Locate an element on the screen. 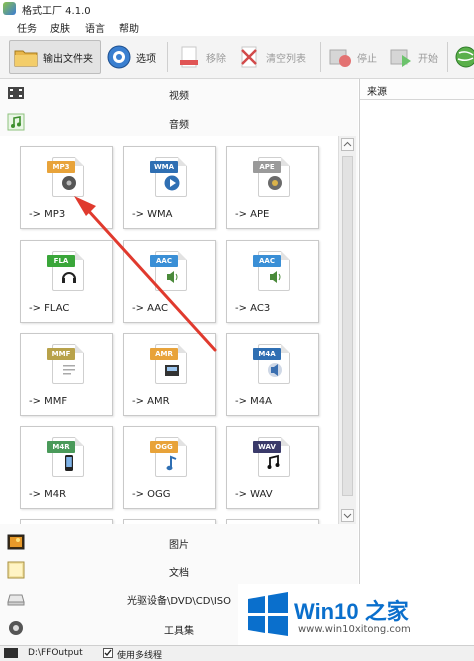  format-tile: AMR -> AMR is located at coordinates (169, 374).